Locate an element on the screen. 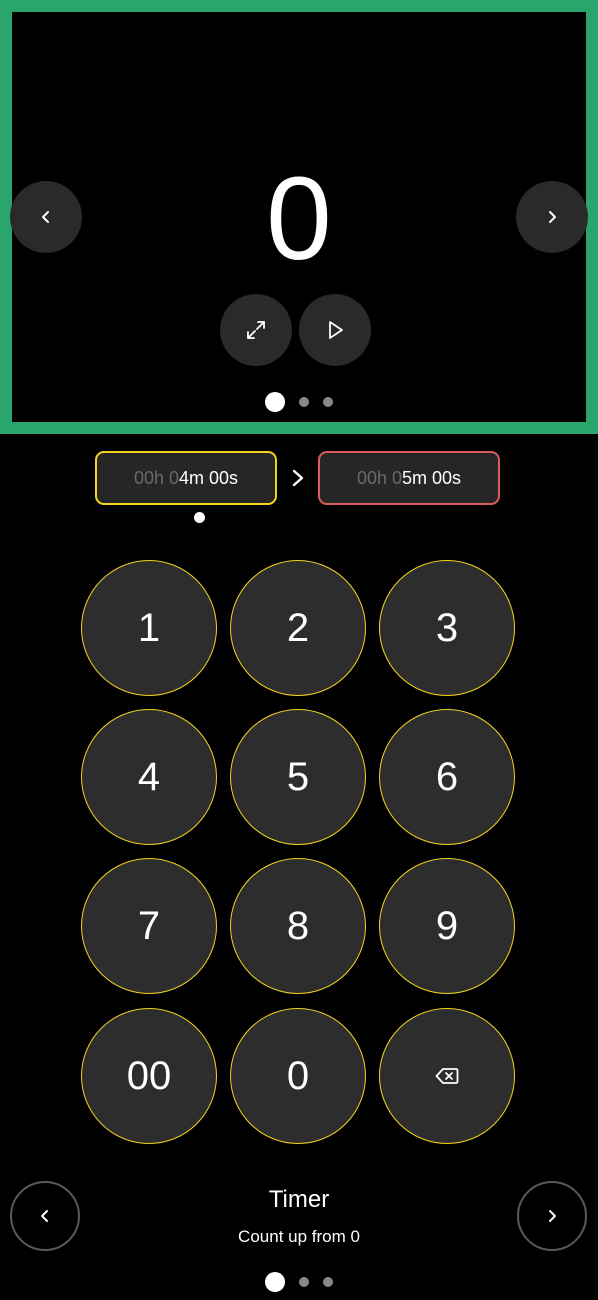 The height and width of the screenshot is (1300, 598). start-time-field: 00h 0 4m 00s is located at coordinates (186, 478).